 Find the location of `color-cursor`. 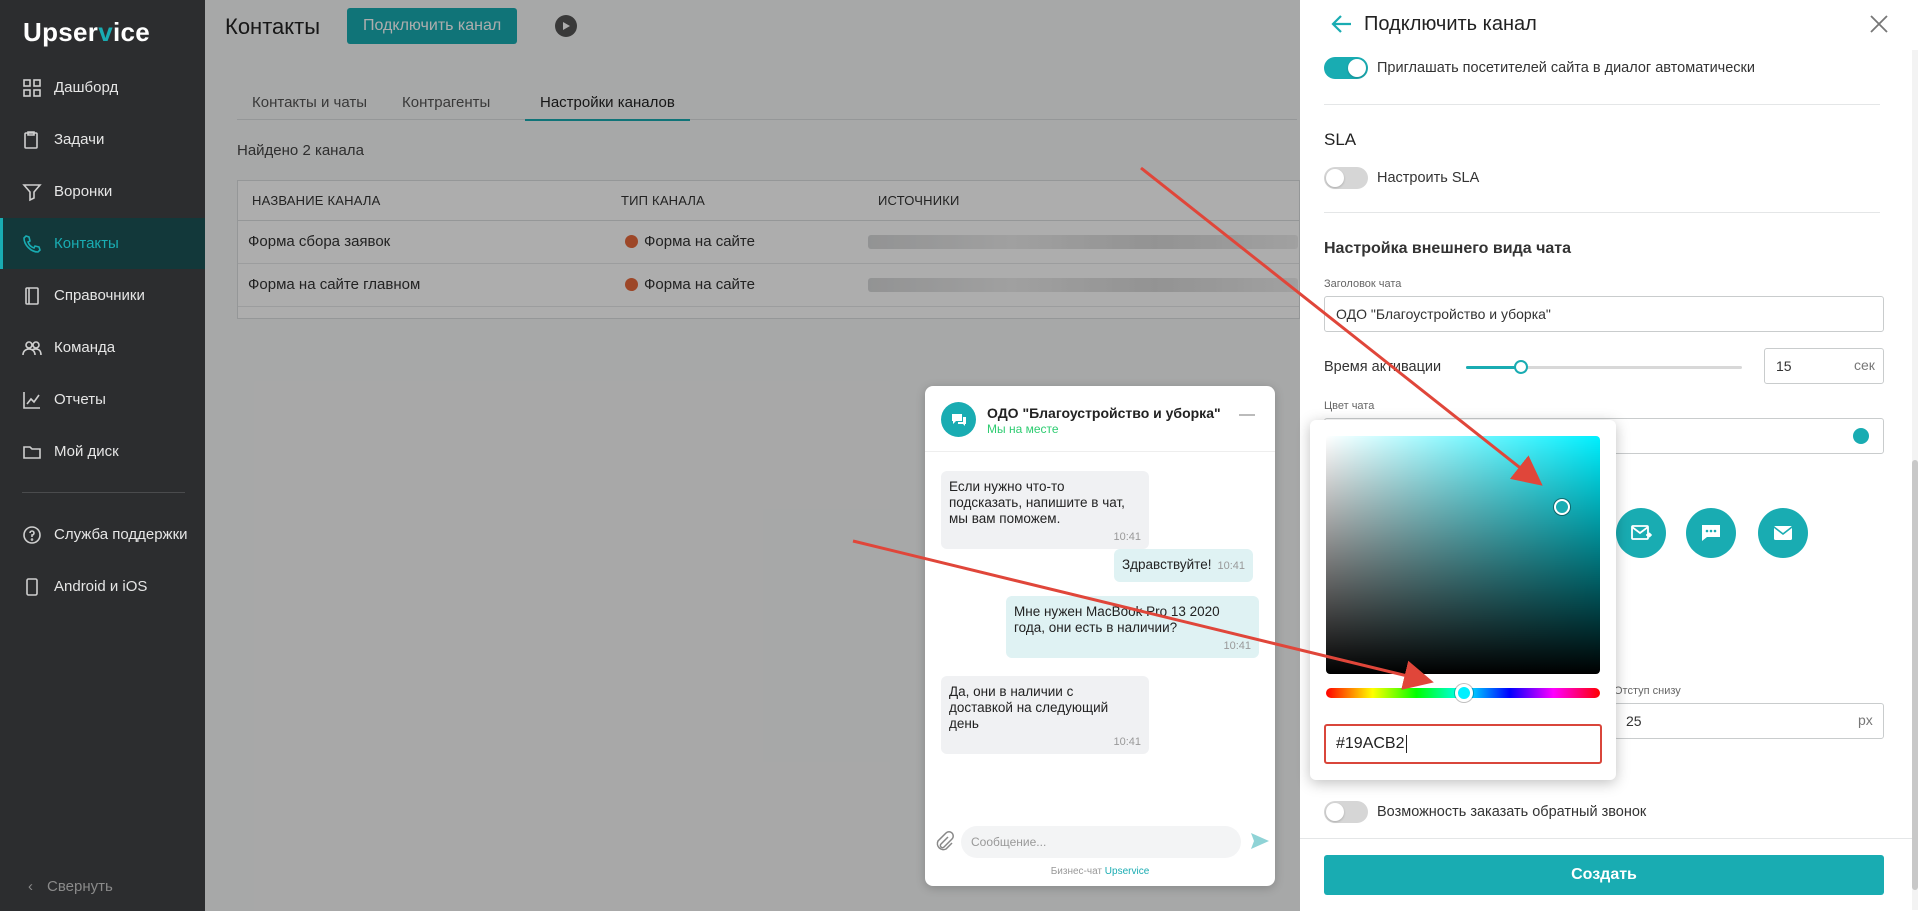

color-cursor is located at coordinates (1561, 507).